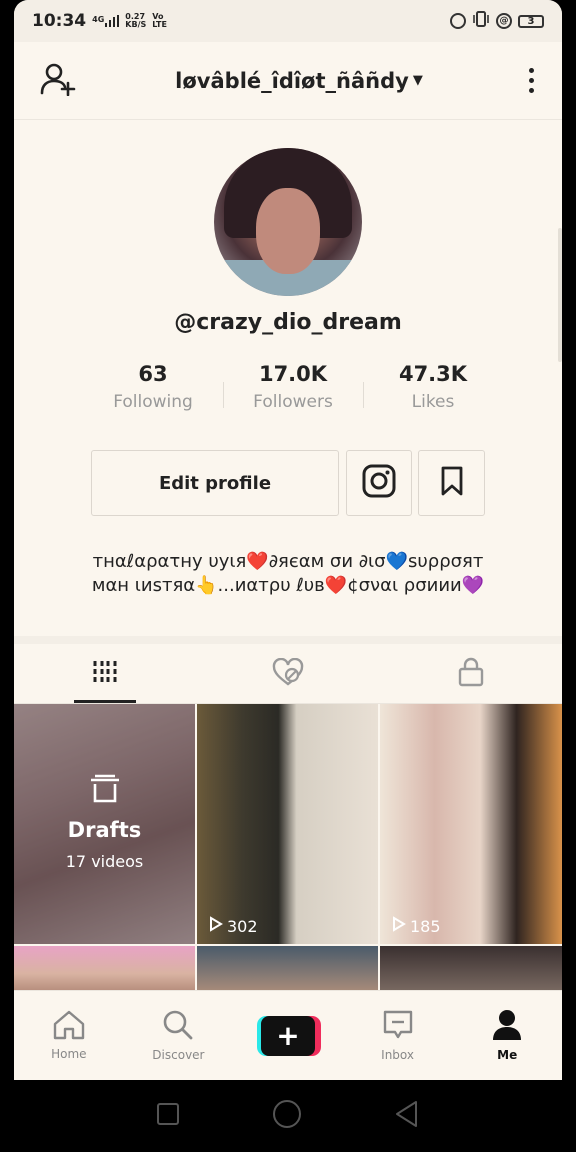 The image size is (576, 1152). Describe the element at coordinates (104, 830) in the screenshot. I see `drafts-title: Drafts` at that location.